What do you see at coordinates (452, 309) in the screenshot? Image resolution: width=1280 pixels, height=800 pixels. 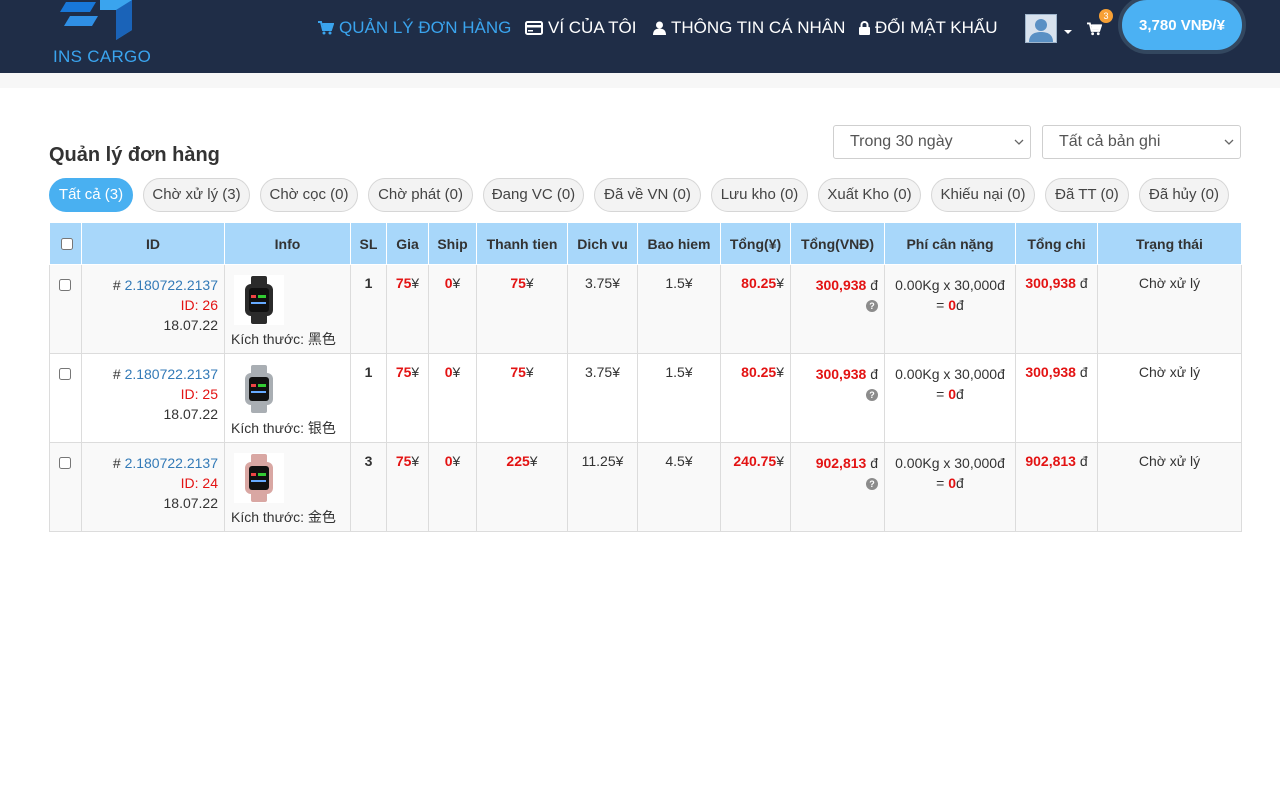 I see `ship-cell: 0¥` at bounding box center [452, 309].